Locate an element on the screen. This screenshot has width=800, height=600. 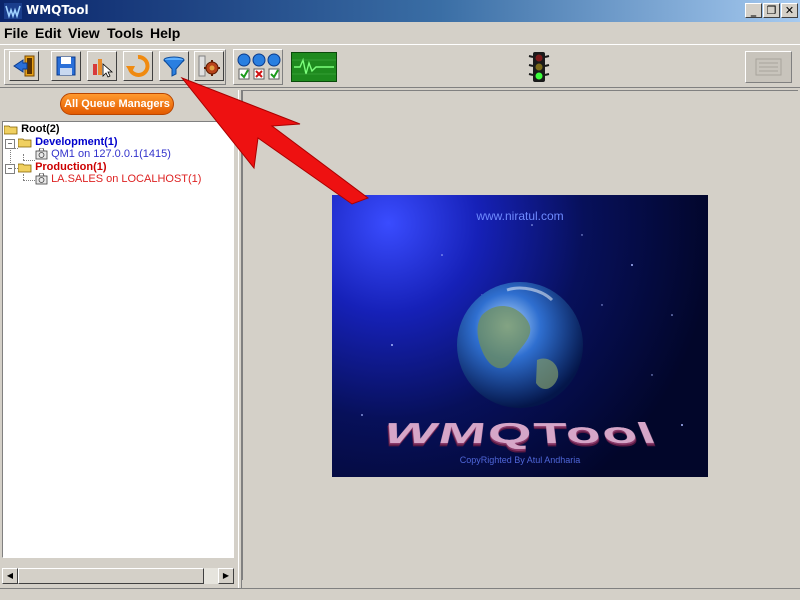
minimize-button: _ is located at coordinates (753, 10).